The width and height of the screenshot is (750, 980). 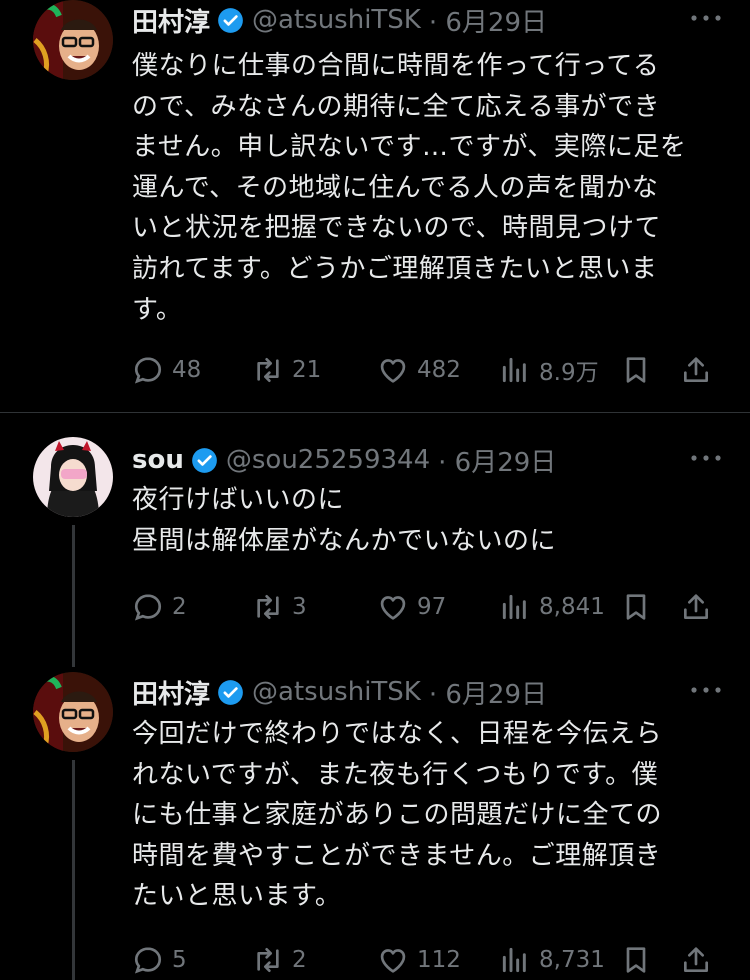 What do you see at coordinates (375, 412) in the screenshot?
I see `divider` at bounding box center [375, 412].